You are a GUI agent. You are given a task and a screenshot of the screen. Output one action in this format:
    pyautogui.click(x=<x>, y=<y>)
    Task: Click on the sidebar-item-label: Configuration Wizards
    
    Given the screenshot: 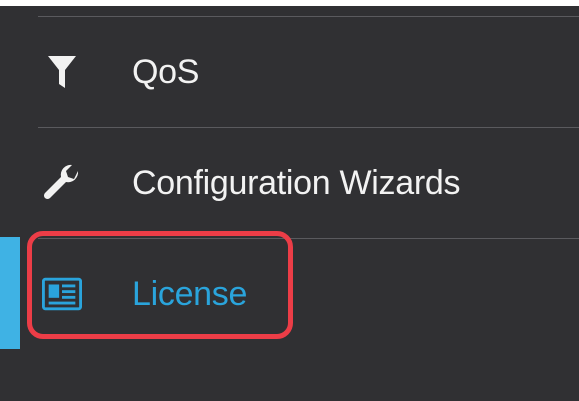 What is the action you would take?
    pyautogui.click(x=296, y=182)
    